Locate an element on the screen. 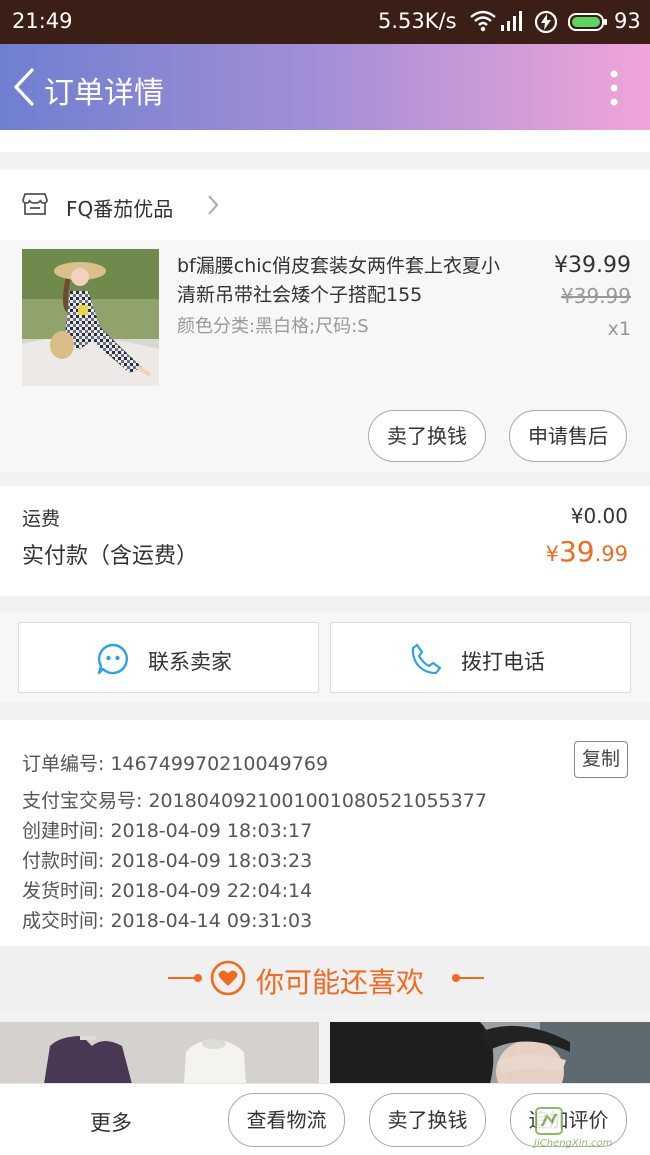 The width and height of the screenshot is (650, 1155). signal-icon is located at coordinates (511, 21).